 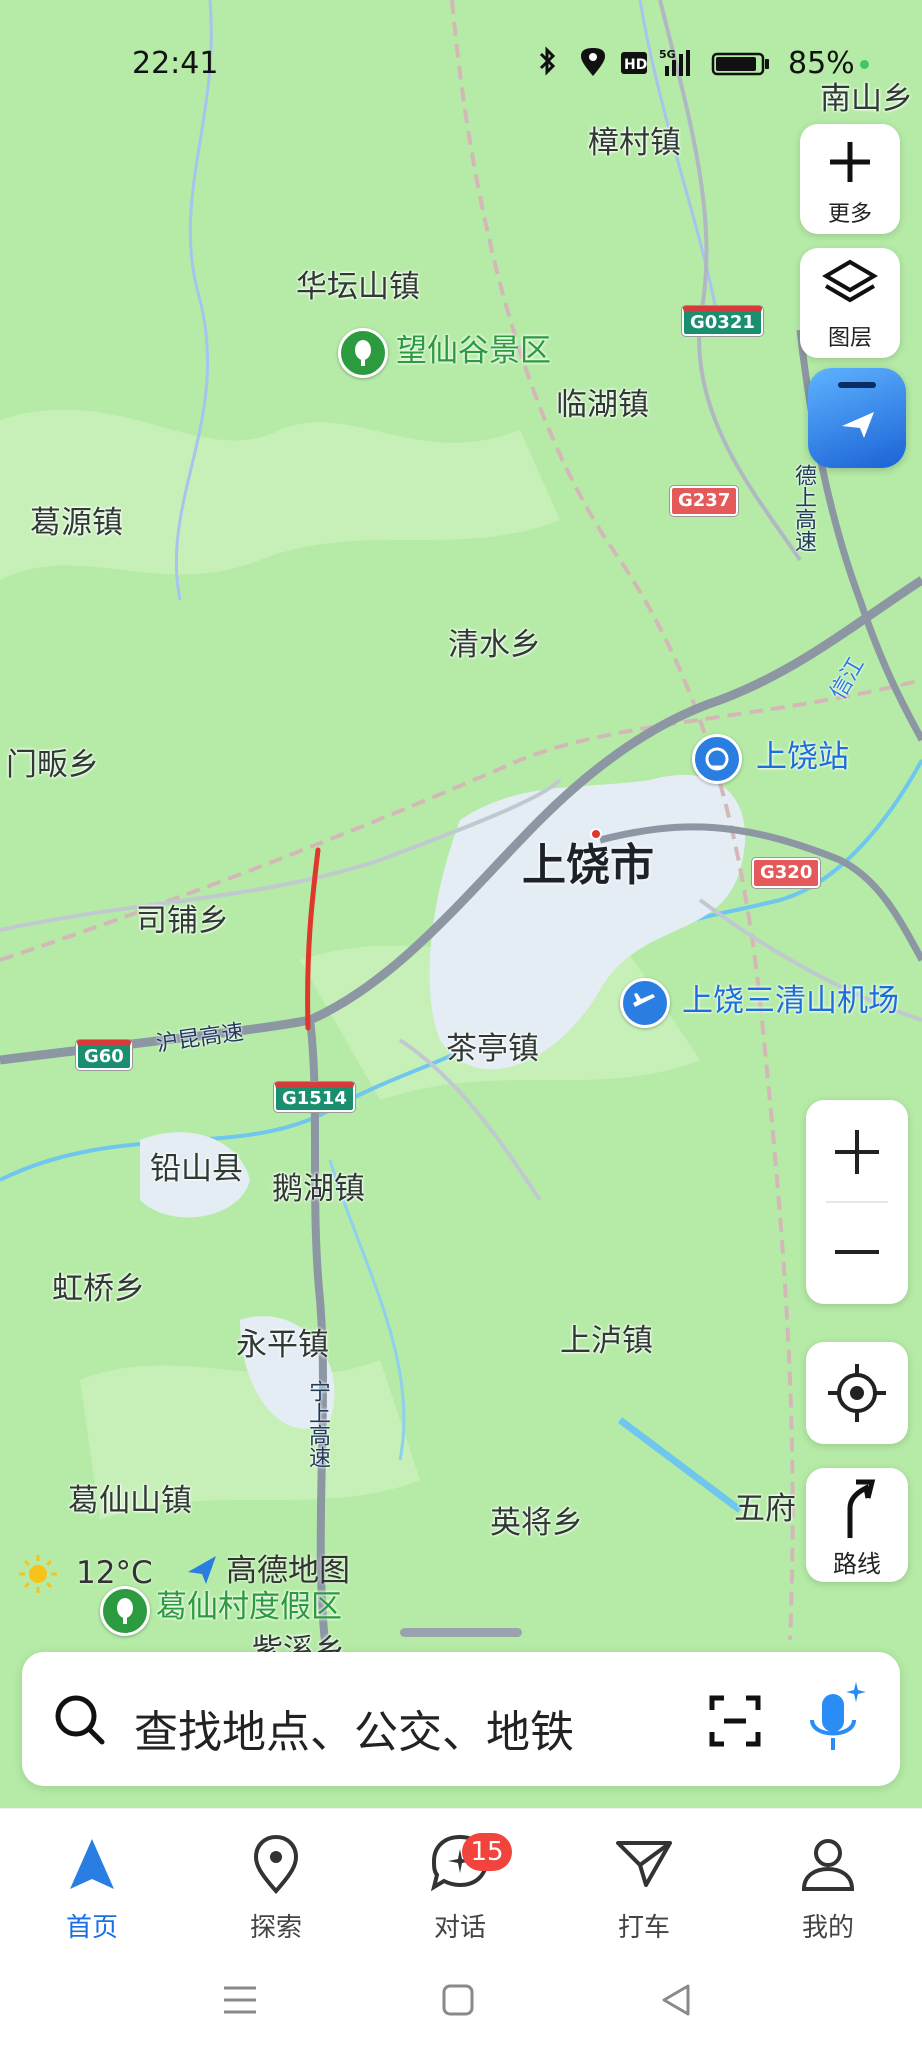 What do you see at coordinates (473, 351) in the screenshot?
I see `scenic-label: 望仙谷景区` at bounding box center [473, 351].